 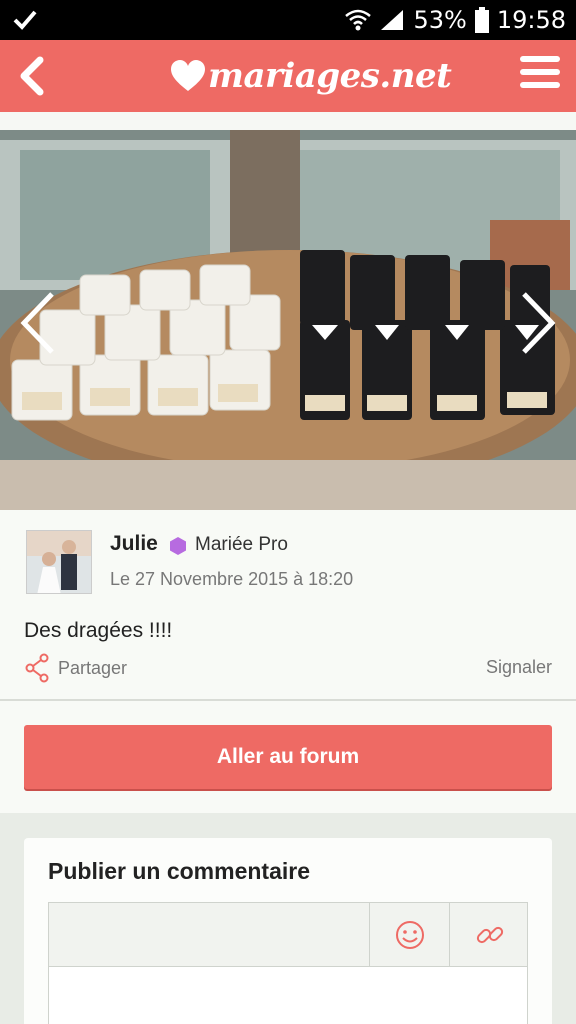 What do you see at coordinates (330, 76) in the screenshot?
I see `logo-text: mariages.net` at bounding box center [330, 76].